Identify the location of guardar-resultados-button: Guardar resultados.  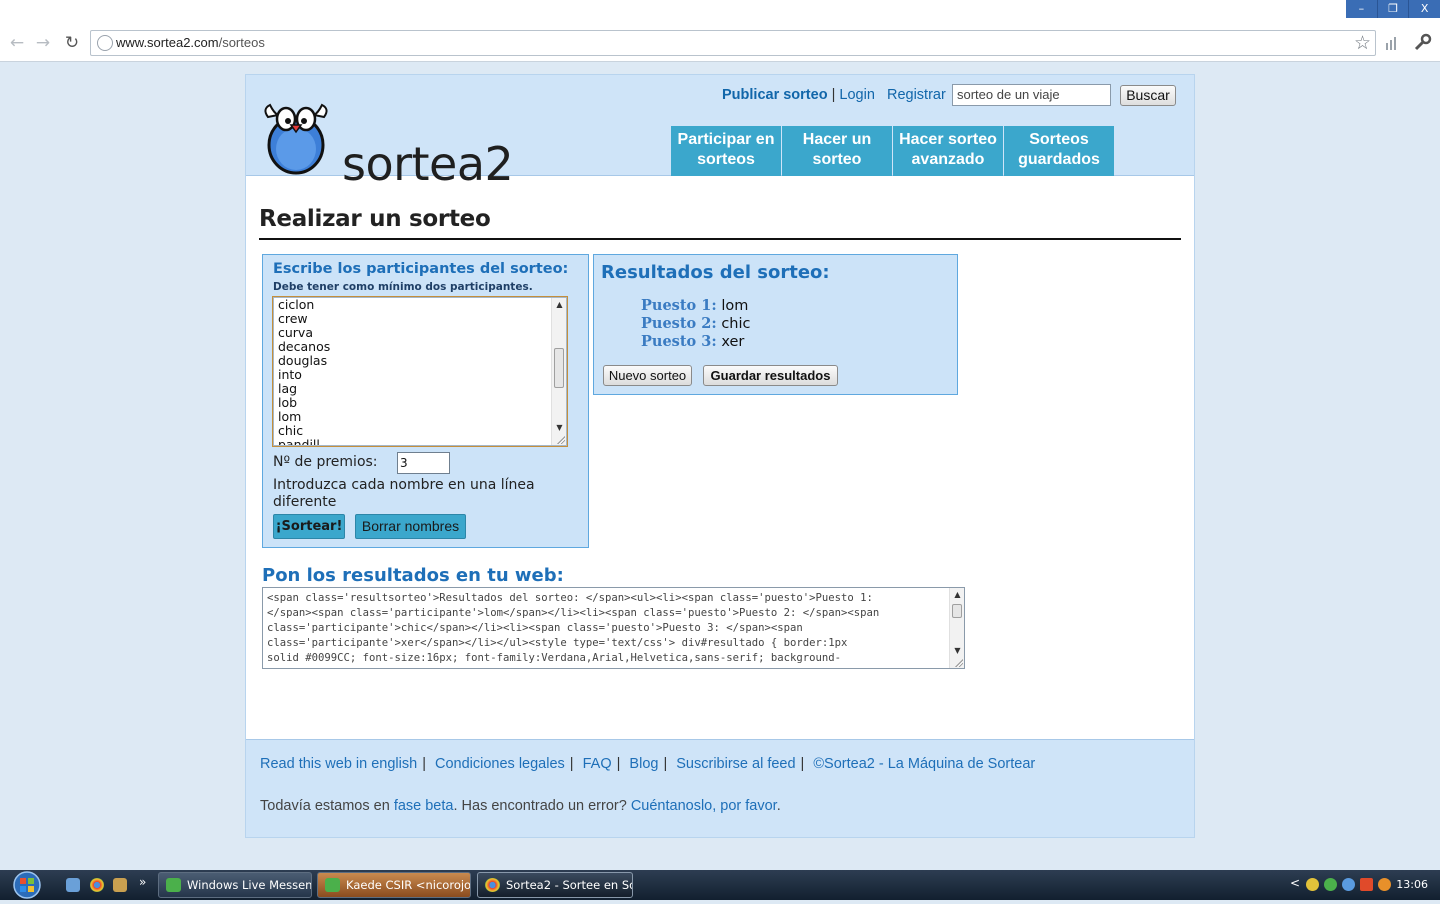
(770, 375).